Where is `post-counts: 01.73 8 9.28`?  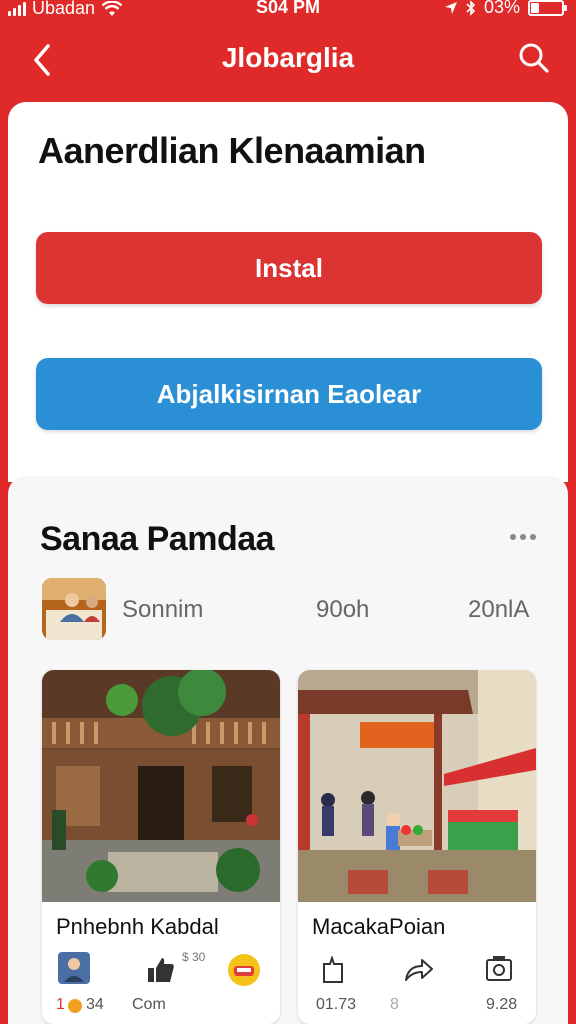 post-counts: 01.73 8 9.28 is located at coordinates (417, 1007).